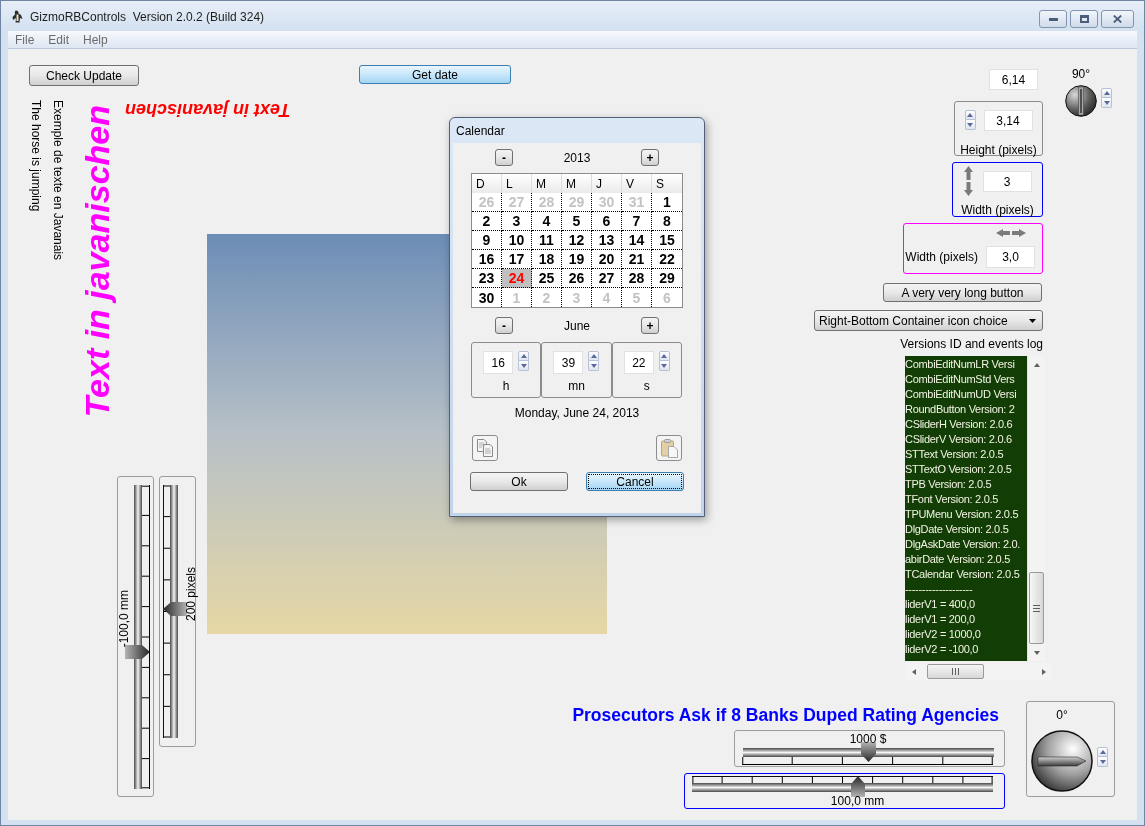 Image resolution: width=1145 pixels, height=826 pixels. I want to click on calendar-day: 1, so click(667, 202).